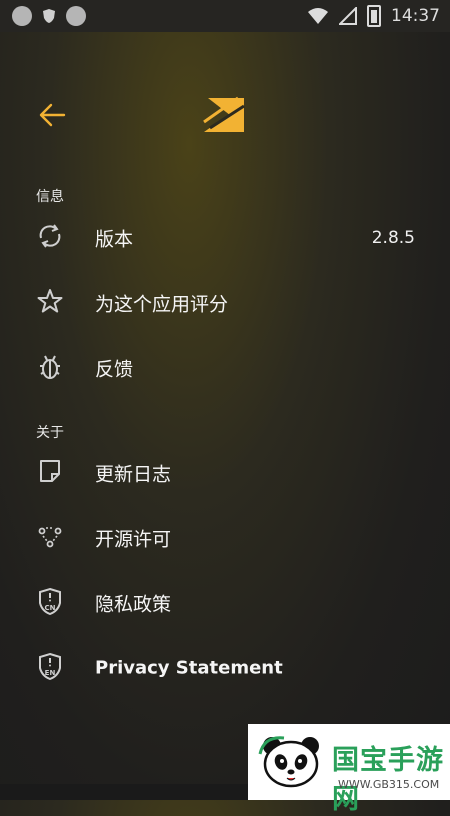 This screenshot has height=816, width=450. I want to click on star-icon, so click(50, 301).